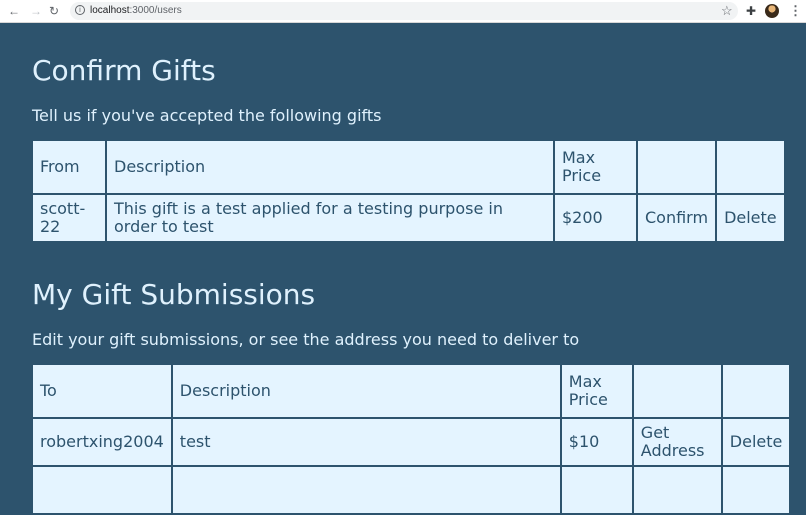  Describe the element at coordinates (795, 11) in the screenshot. I see `kebab-menu-icon: ⋮` at that location.